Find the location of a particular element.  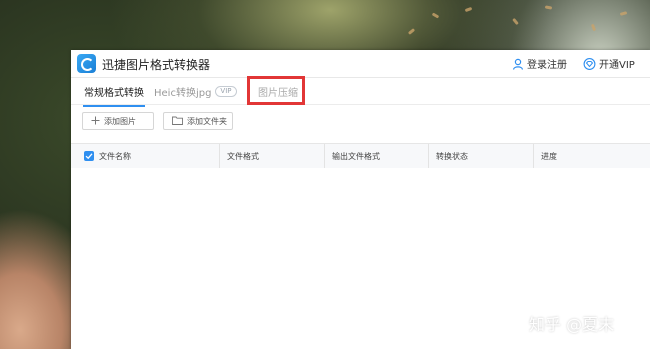

app-logo-icon is located at coordinates (86, 63).